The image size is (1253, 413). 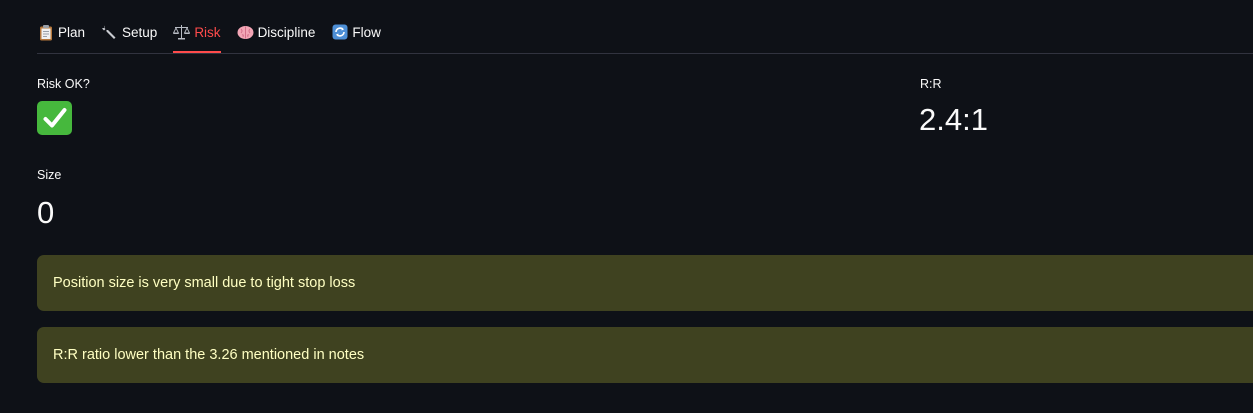 What do you see at coordinates (245, 32) in the screenshot?
I see `brain-icon` at bounding box center [245, 32].